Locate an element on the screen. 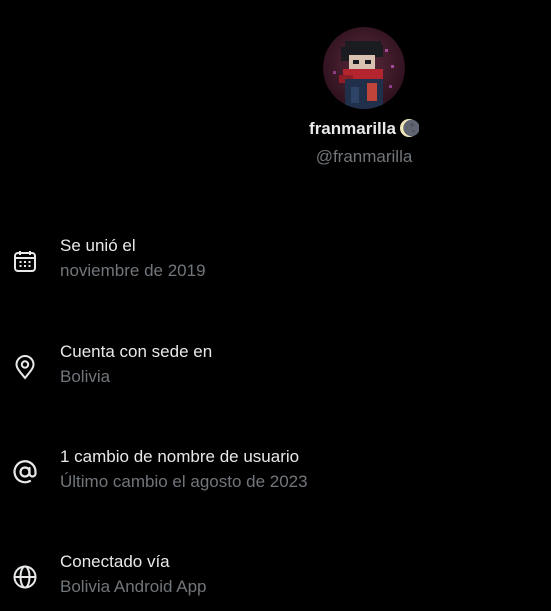 The width and height of the screenshot is (551, 611). info-label: Conectado vía is located at coordinates (115, 561).